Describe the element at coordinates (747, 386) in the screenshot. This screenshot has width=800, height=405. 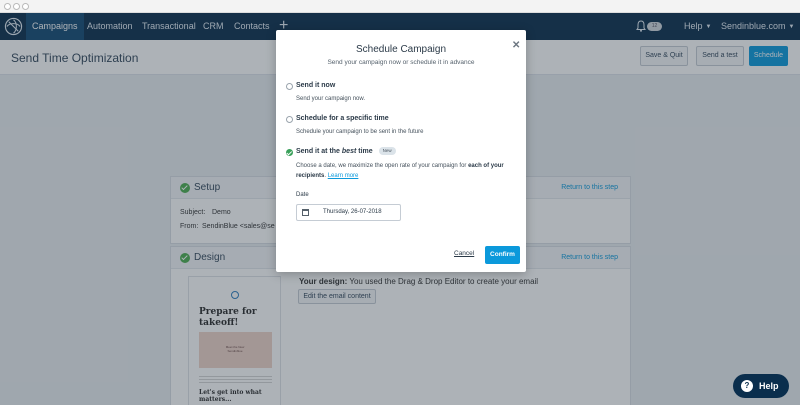
I see `question-icon: ?` at that location.